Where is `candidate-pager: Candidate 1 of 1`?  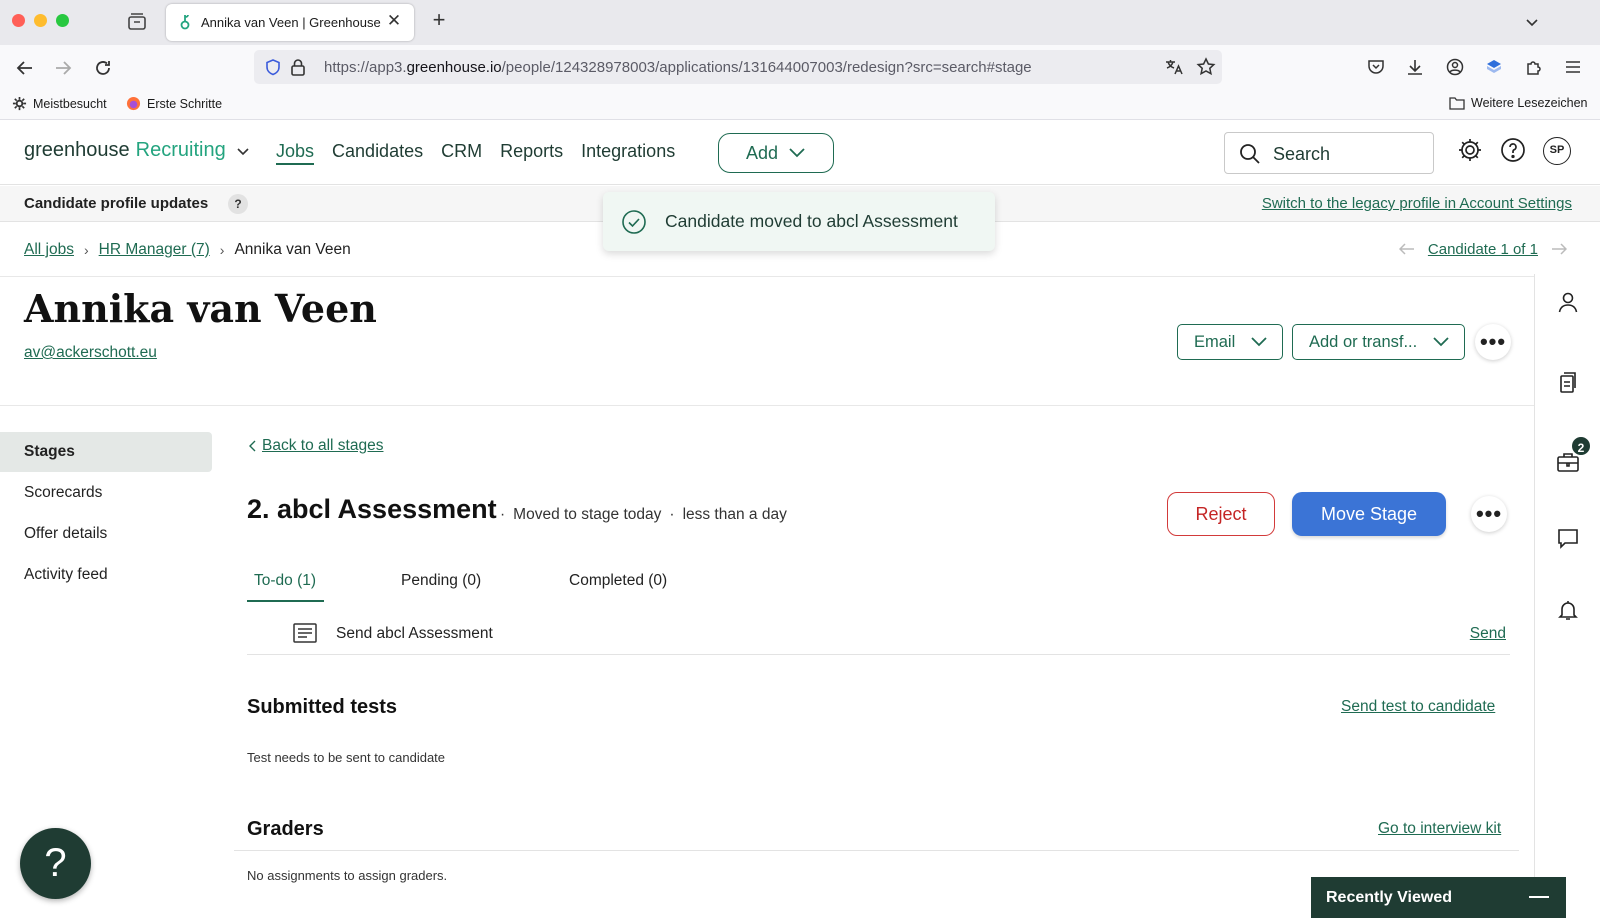 candidate-pager: Candidate 1 of 1 is located at coordinates (1483, 249).